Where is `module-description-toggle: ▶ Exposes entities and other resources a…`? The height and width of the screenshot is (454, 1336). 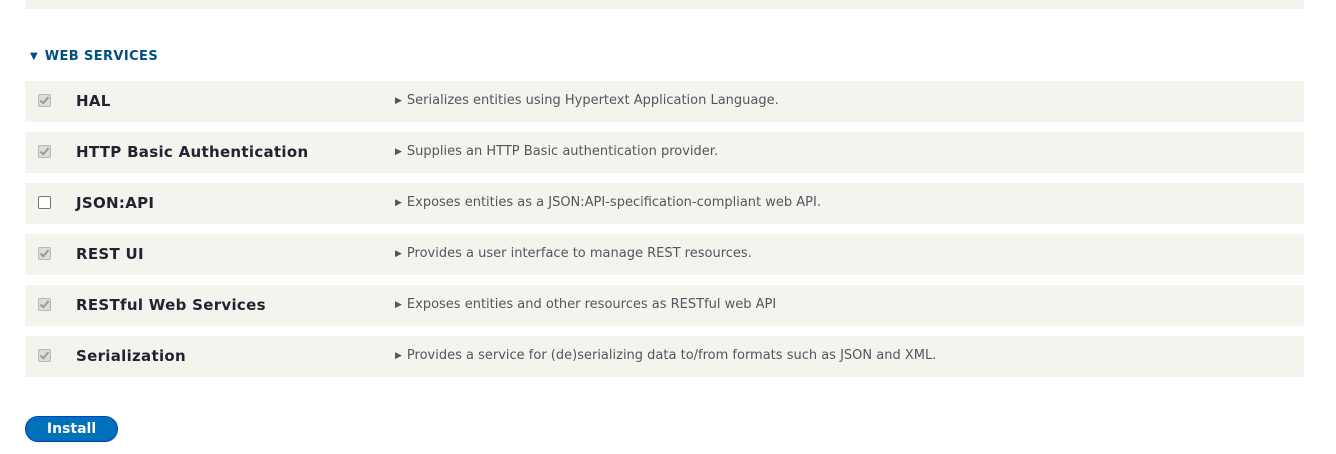 module-description-toggle: ▶ Exposes entities and other resources a… is located at coordinates (585, 304).